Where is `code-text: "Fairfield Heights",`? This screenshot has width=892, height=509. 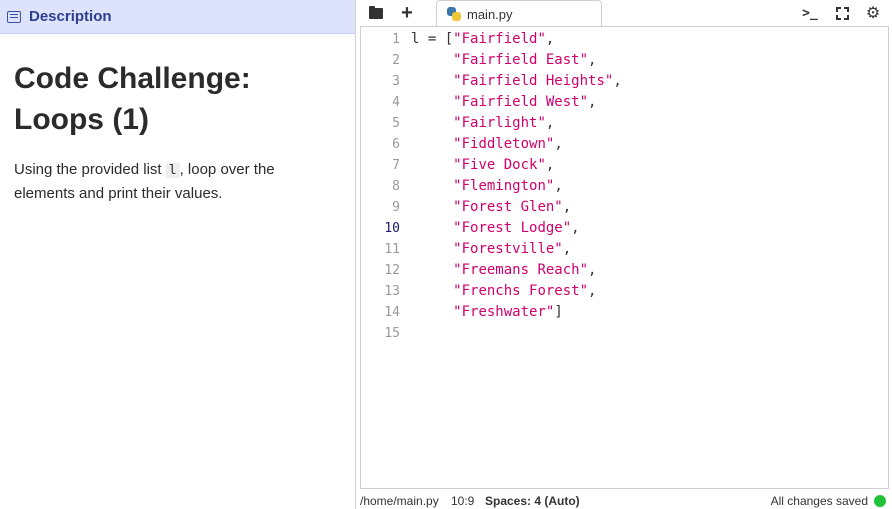
code-text: "Fairfield Heights", is located at coordinates (516, 81).